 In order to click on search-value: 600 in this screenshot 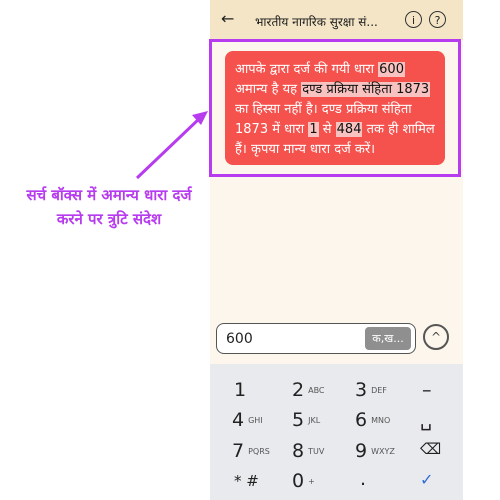, I will do `click(239, 339)`.